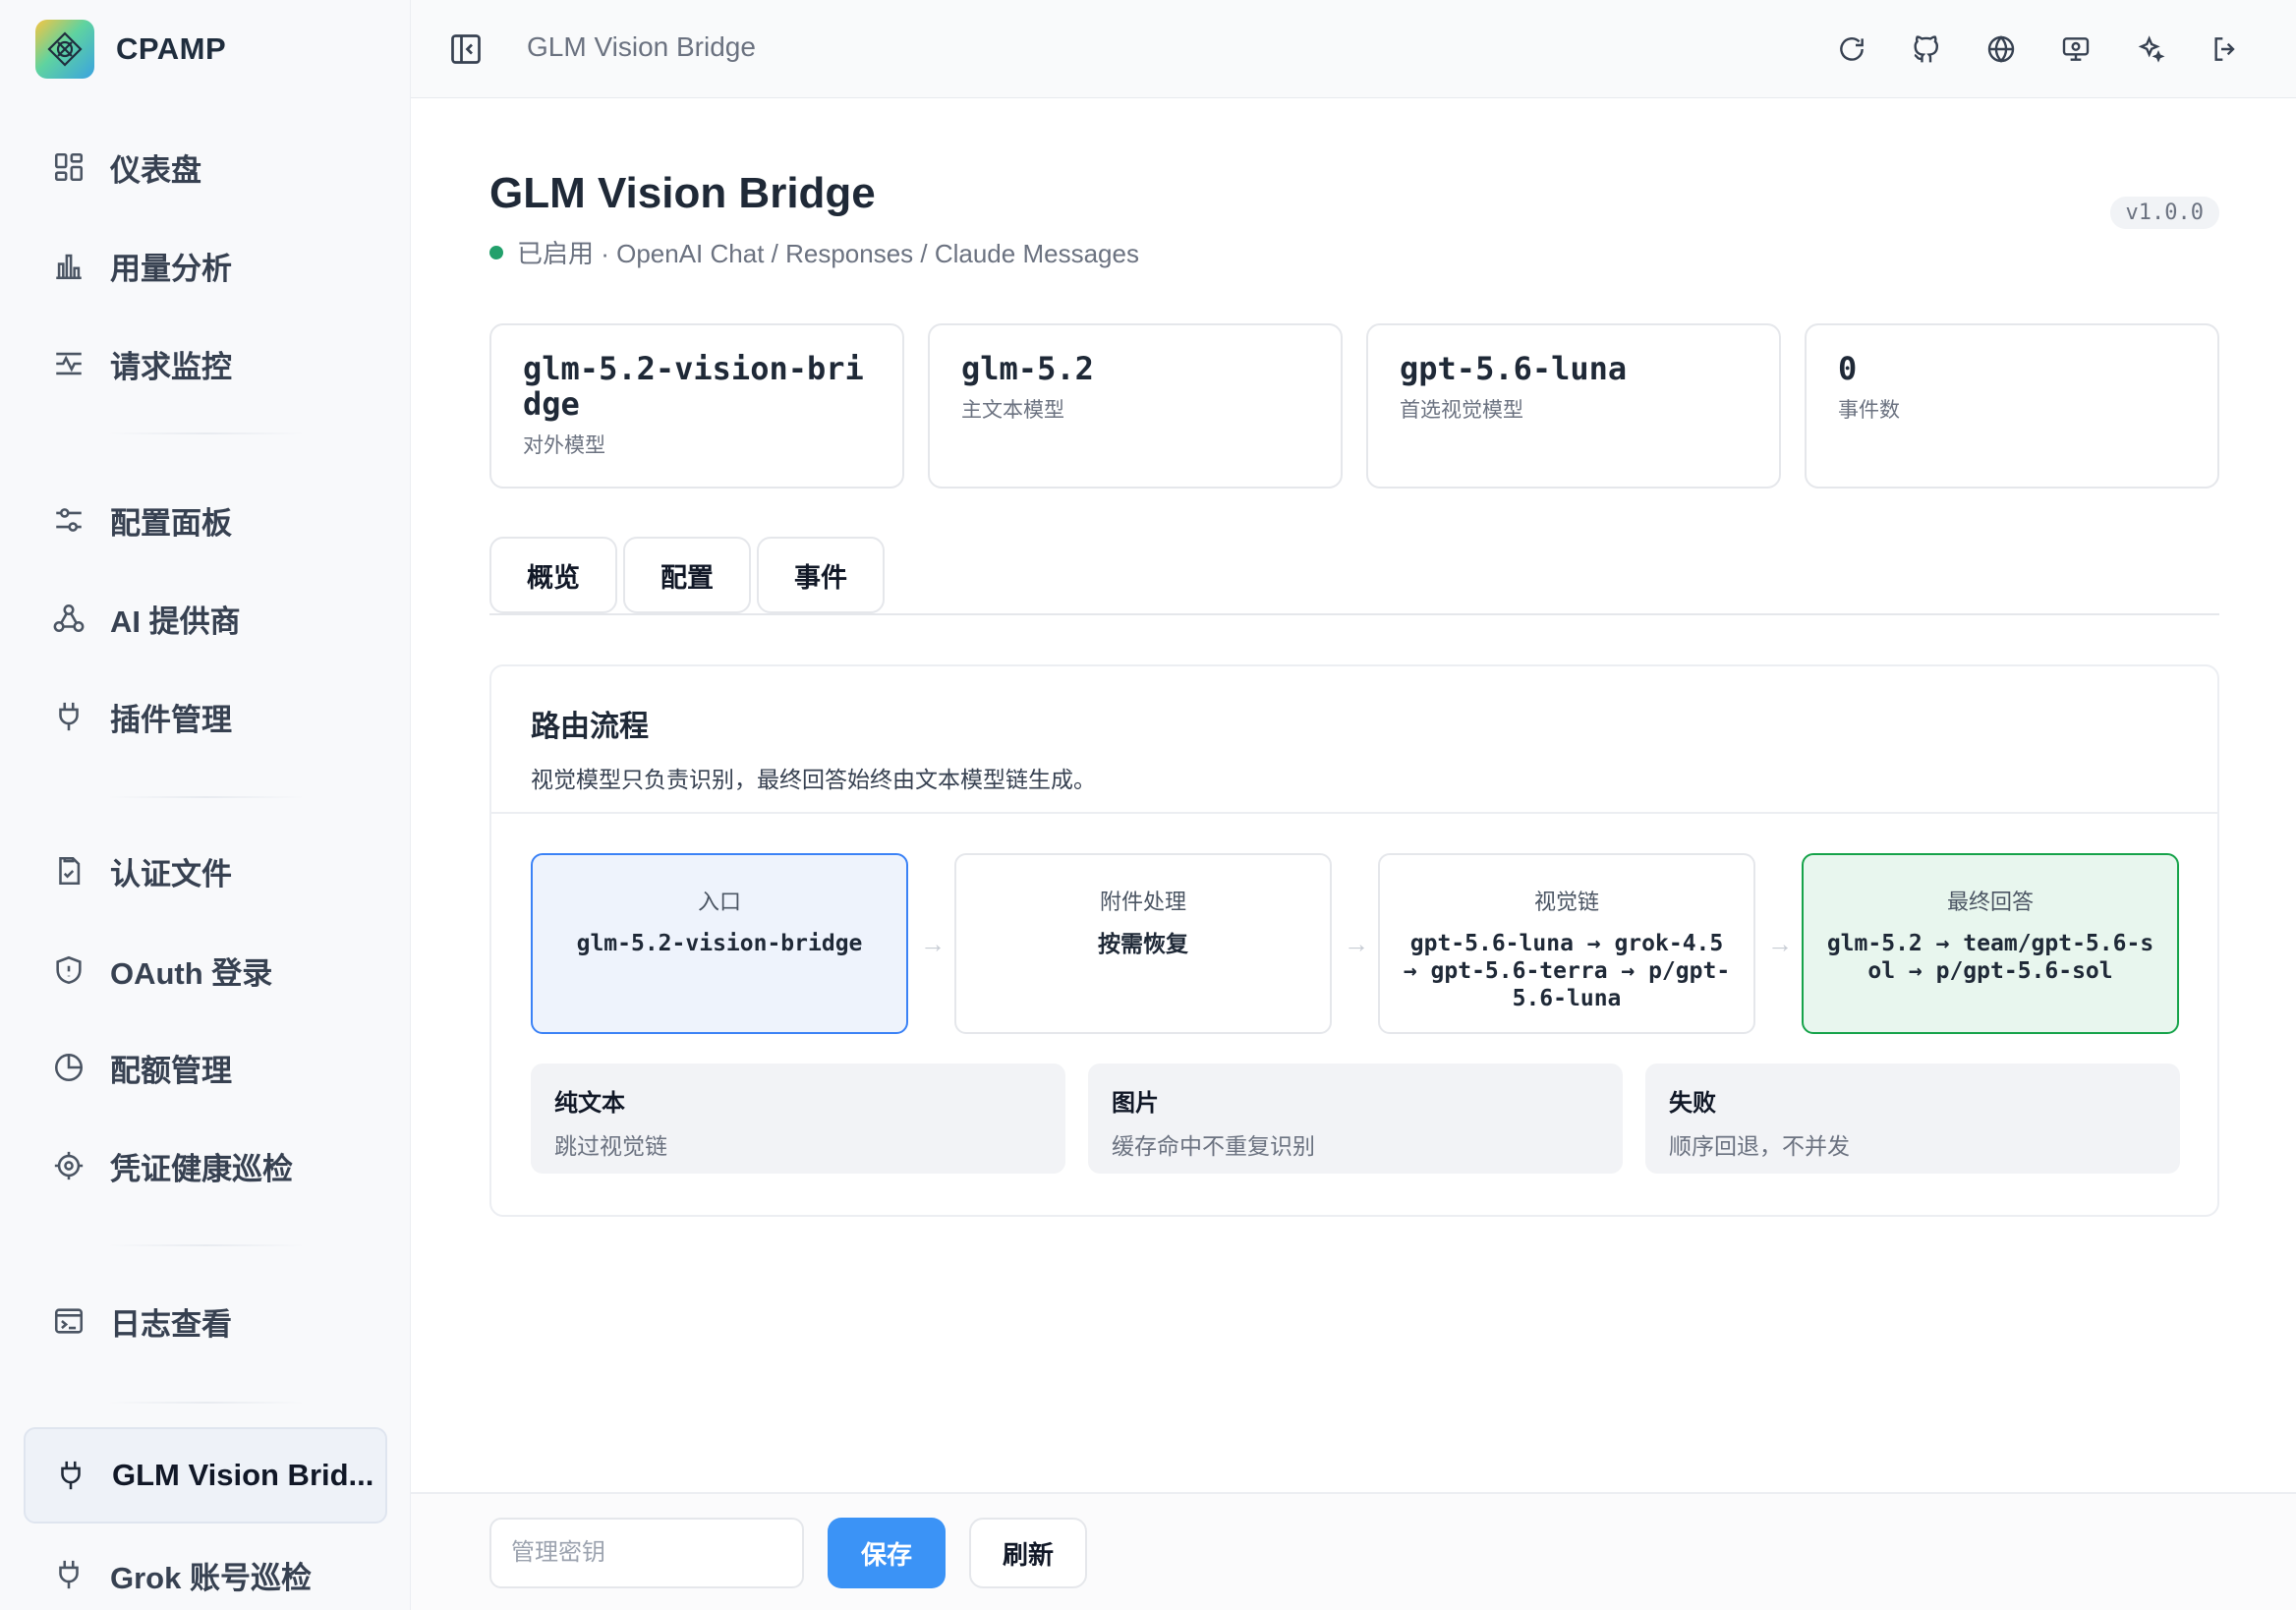  I want to click on sidebar-item-monitor: 请求监控, so click(206, 363).